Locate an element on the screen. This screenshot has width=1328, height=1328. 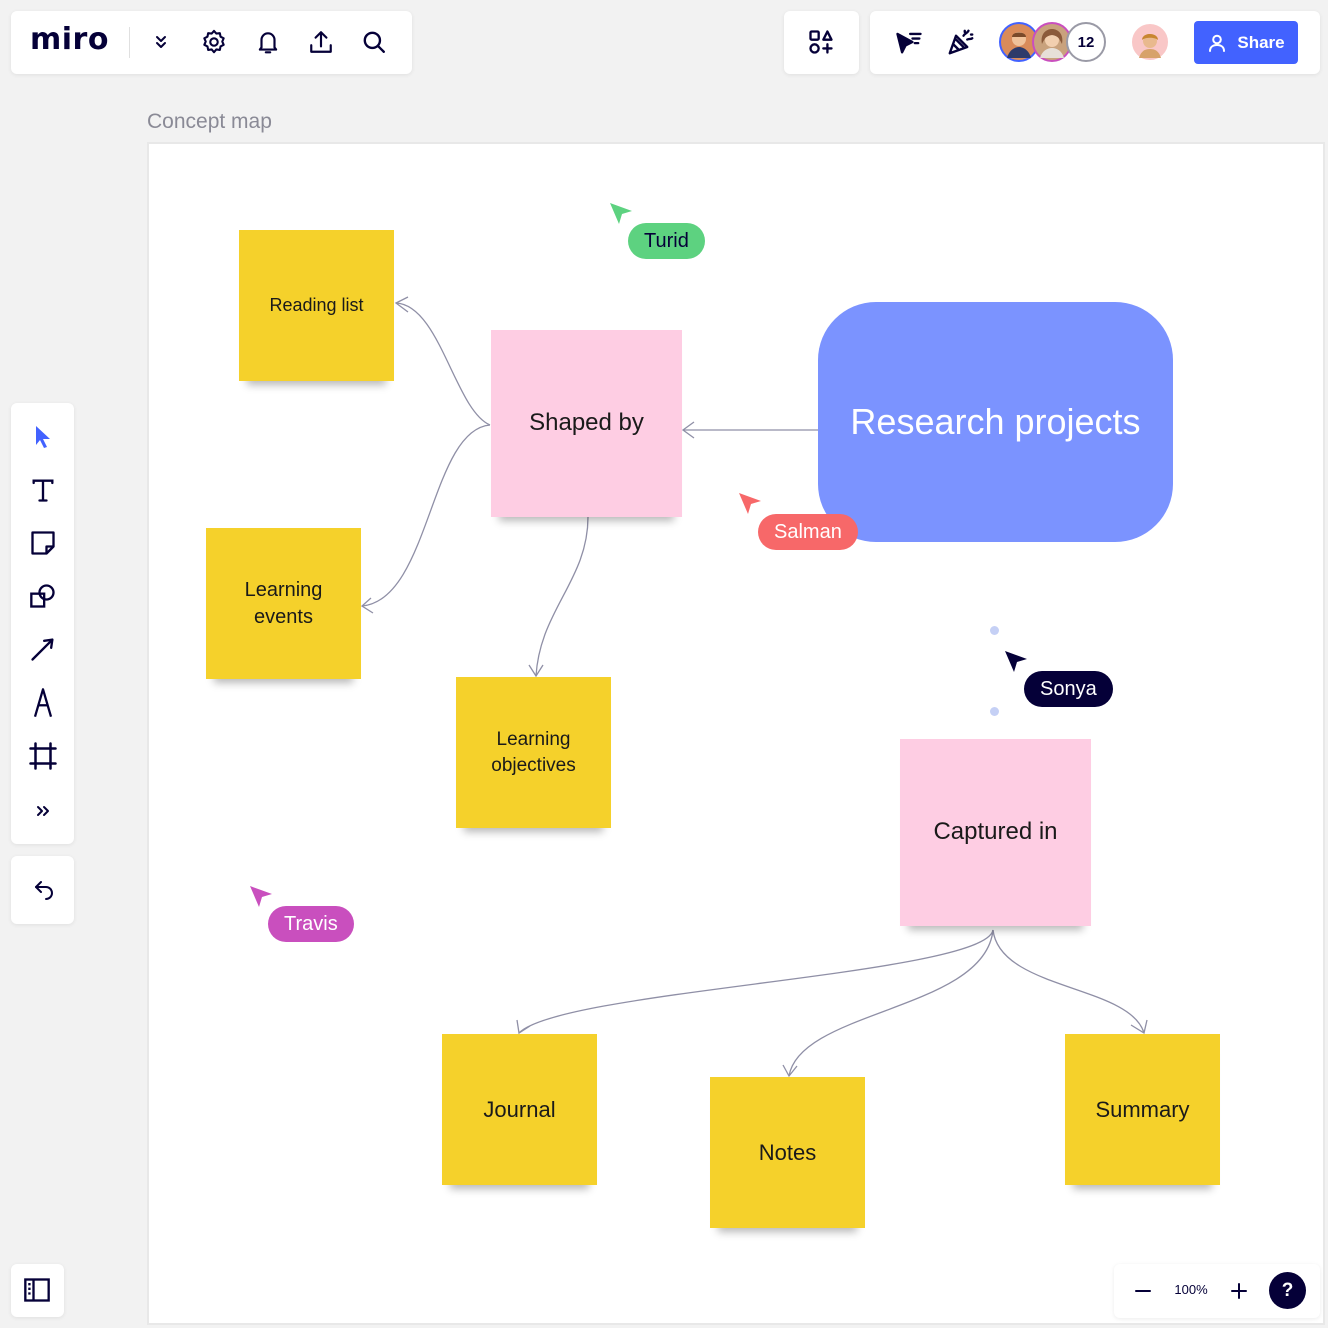
connector-shaped-to-objectives is located at coordinates (562, 596).